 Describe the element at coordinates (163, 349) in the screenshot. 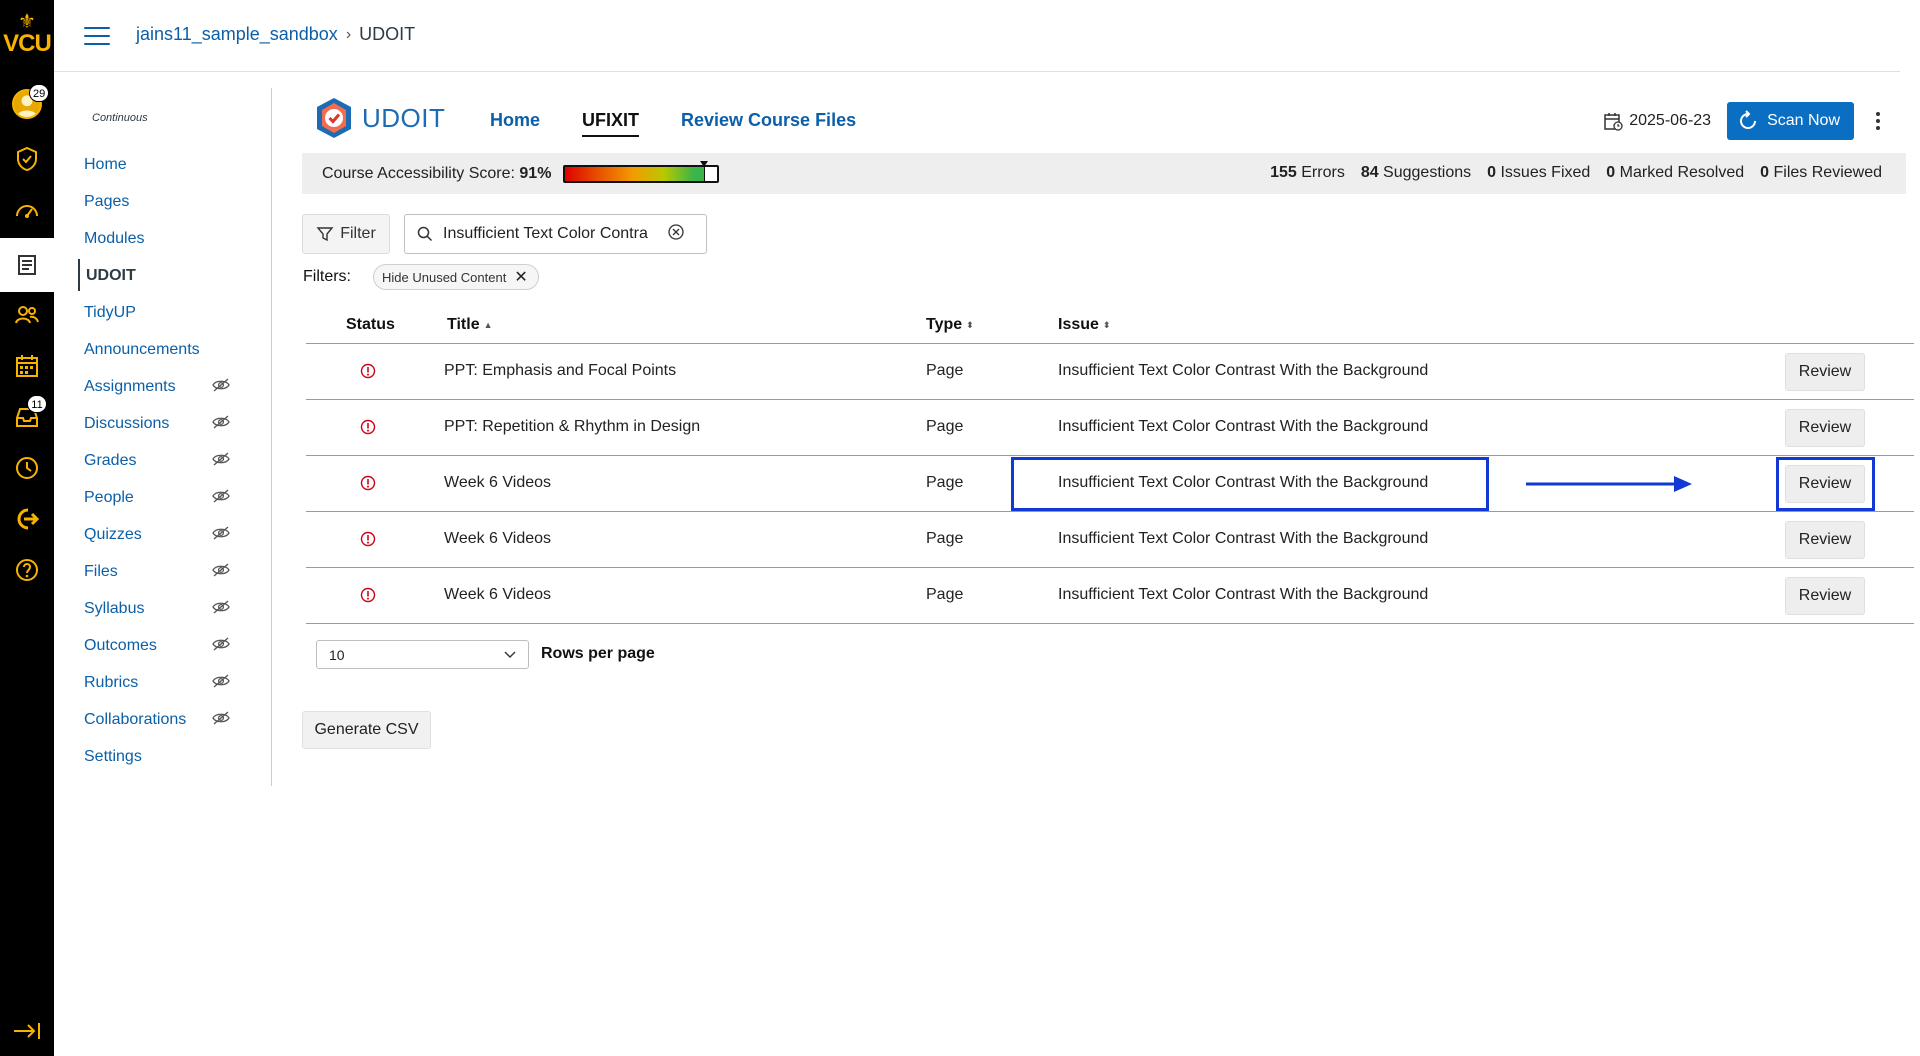

I see `course-nav-item-announcements: Announcements` at that location.